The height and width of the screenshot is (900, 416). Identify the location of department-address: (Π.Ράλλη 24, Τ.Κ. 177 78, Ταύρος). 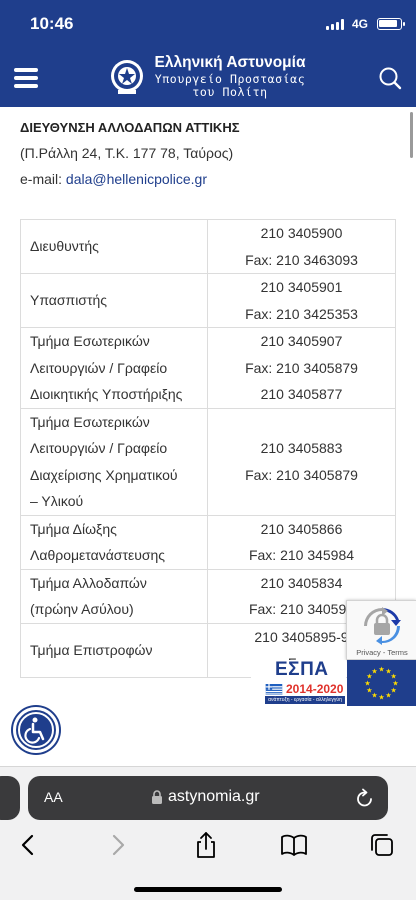
(127, 153).